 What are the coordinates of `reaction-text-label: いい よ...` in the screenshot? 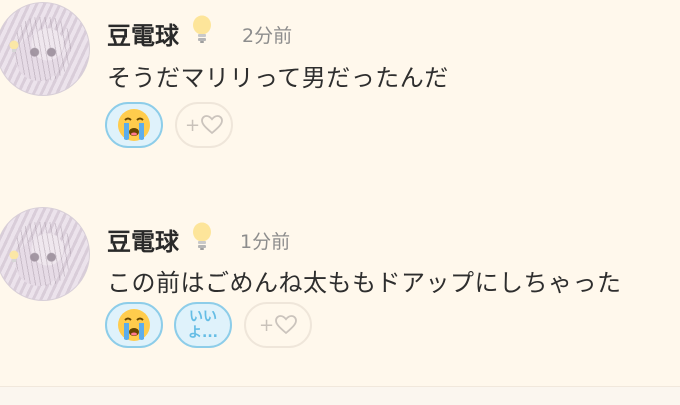 It's located at (203, 325).